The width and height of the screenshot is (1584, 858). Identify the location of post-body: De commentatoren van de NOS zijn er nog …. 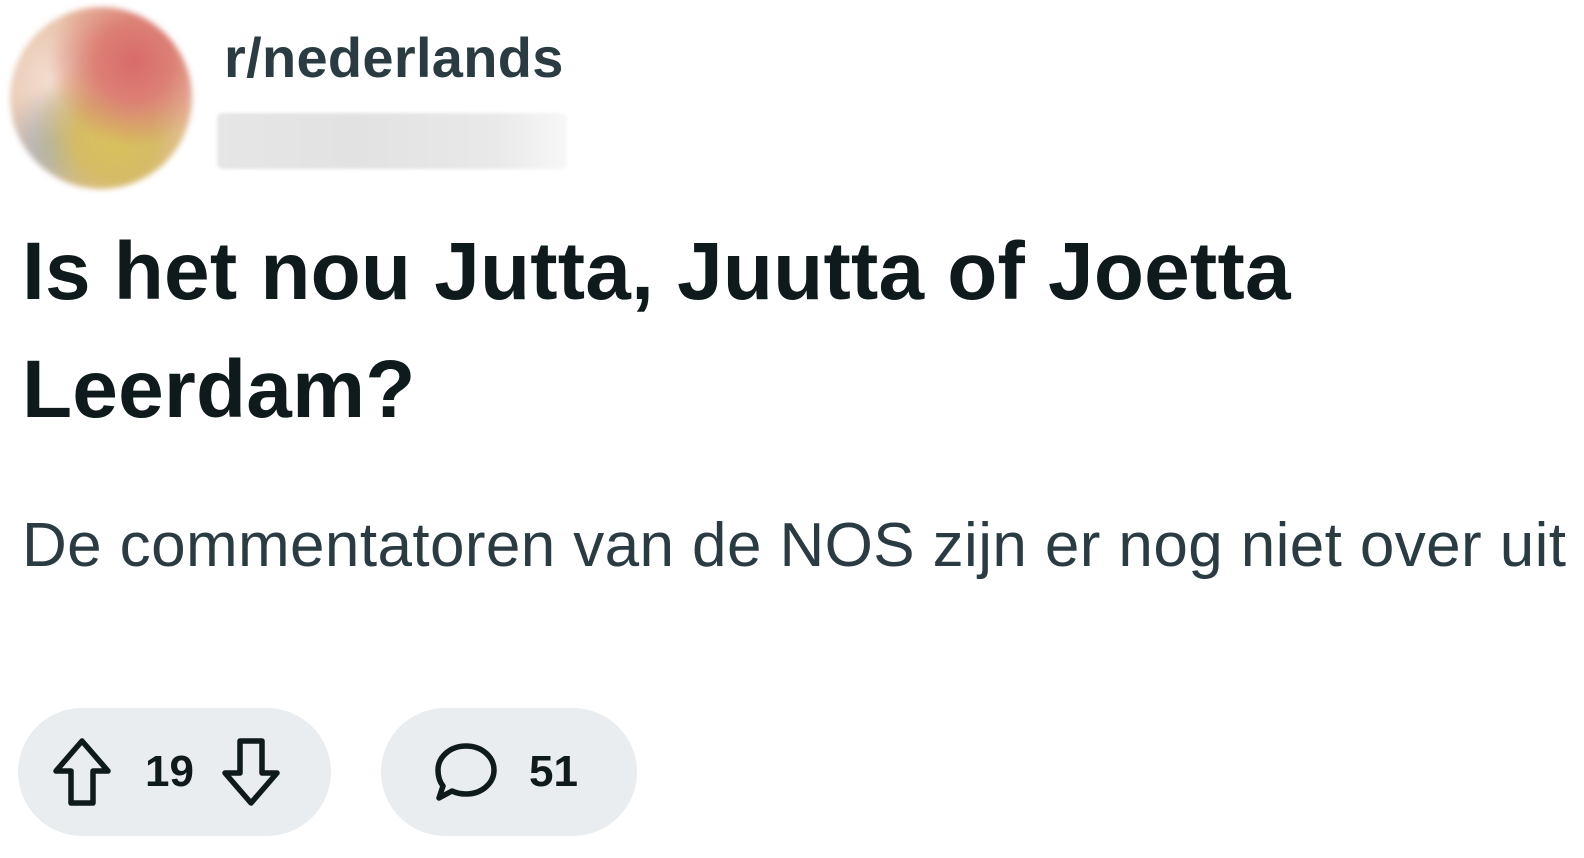
(794, 545).